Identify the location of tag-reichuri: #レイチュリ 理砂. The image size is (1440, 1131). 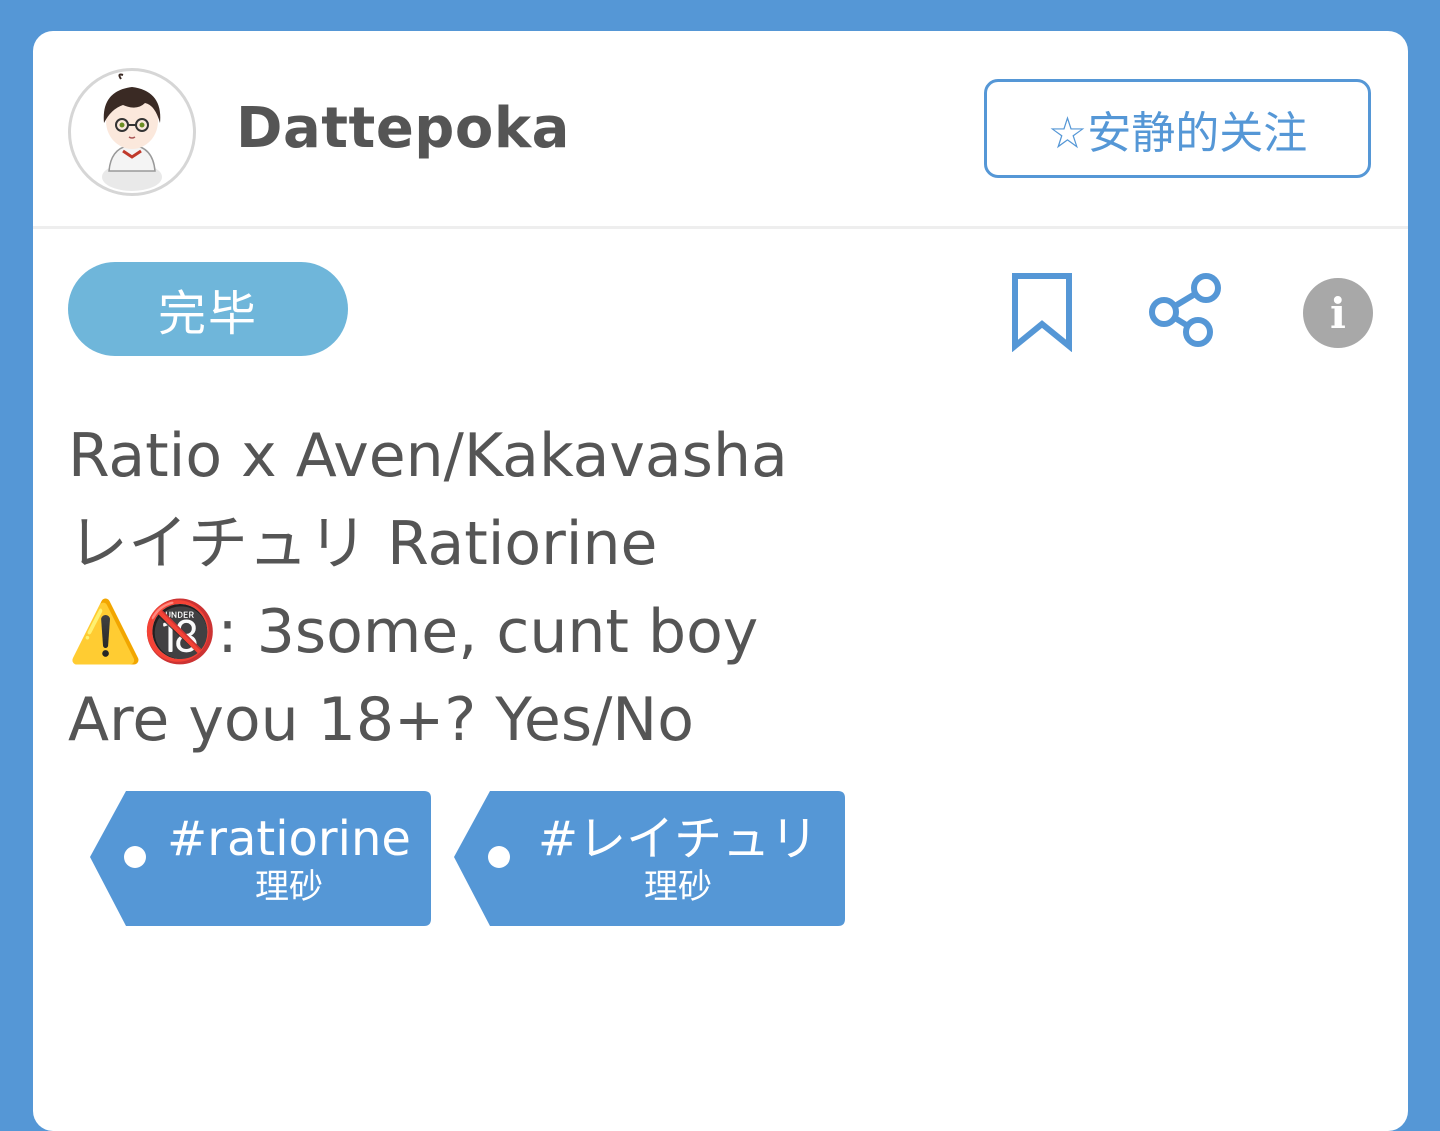
(649, 858).